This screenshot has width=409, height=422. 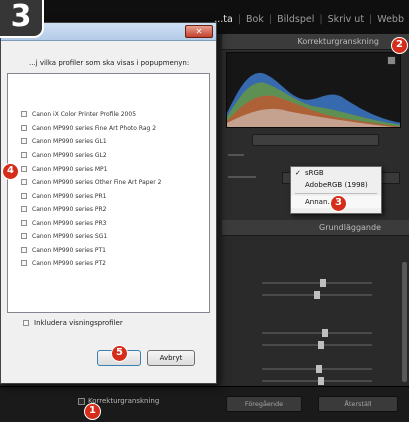 What do you see at coordinates (69, 209) in the screenshot?
I see `profile-name: Canon MP990 series PR2` at bounding box center [69, 209].